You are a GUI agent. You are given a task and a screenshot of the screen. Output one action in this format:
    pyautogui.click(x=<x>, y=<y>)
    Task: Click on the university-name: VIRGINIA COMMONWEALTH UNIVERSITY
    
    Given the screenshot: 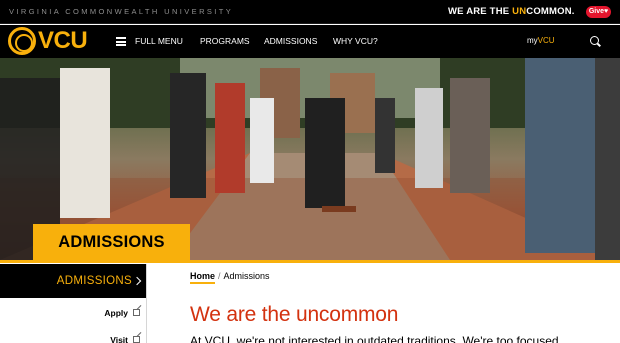 What is the action you would take?
    pyautogui.click(x=121, y=11)
    